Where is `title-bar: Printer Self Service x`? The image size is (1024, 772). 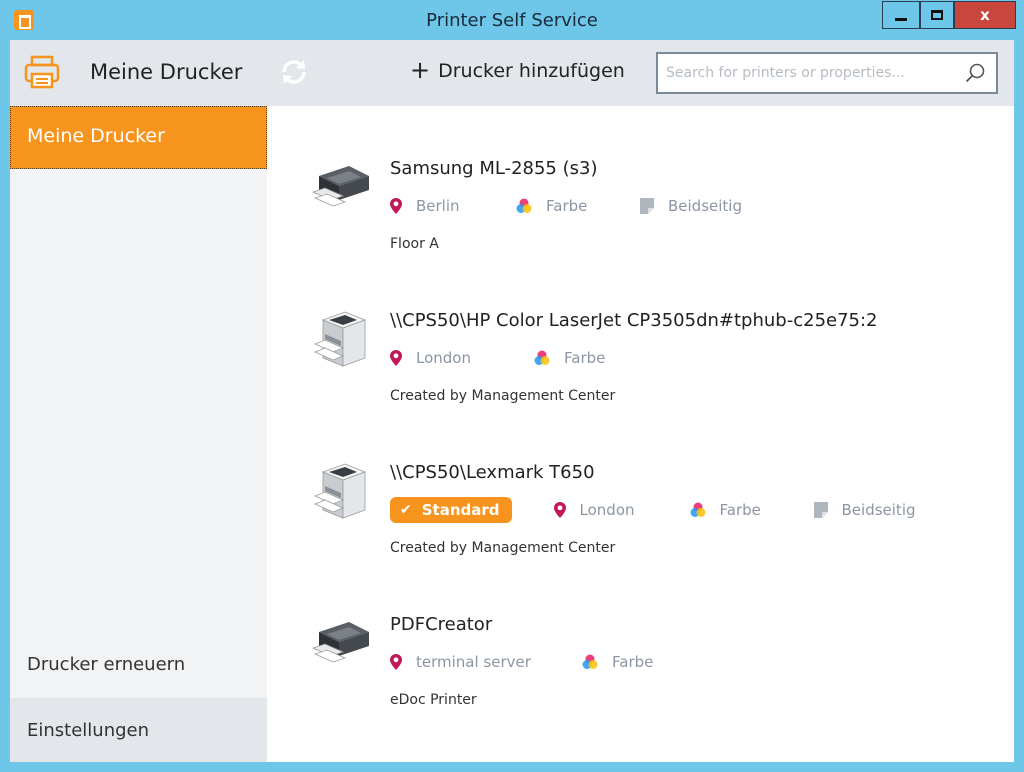 title-bar: Printer Self Service x is located at coordinates (512, 20).